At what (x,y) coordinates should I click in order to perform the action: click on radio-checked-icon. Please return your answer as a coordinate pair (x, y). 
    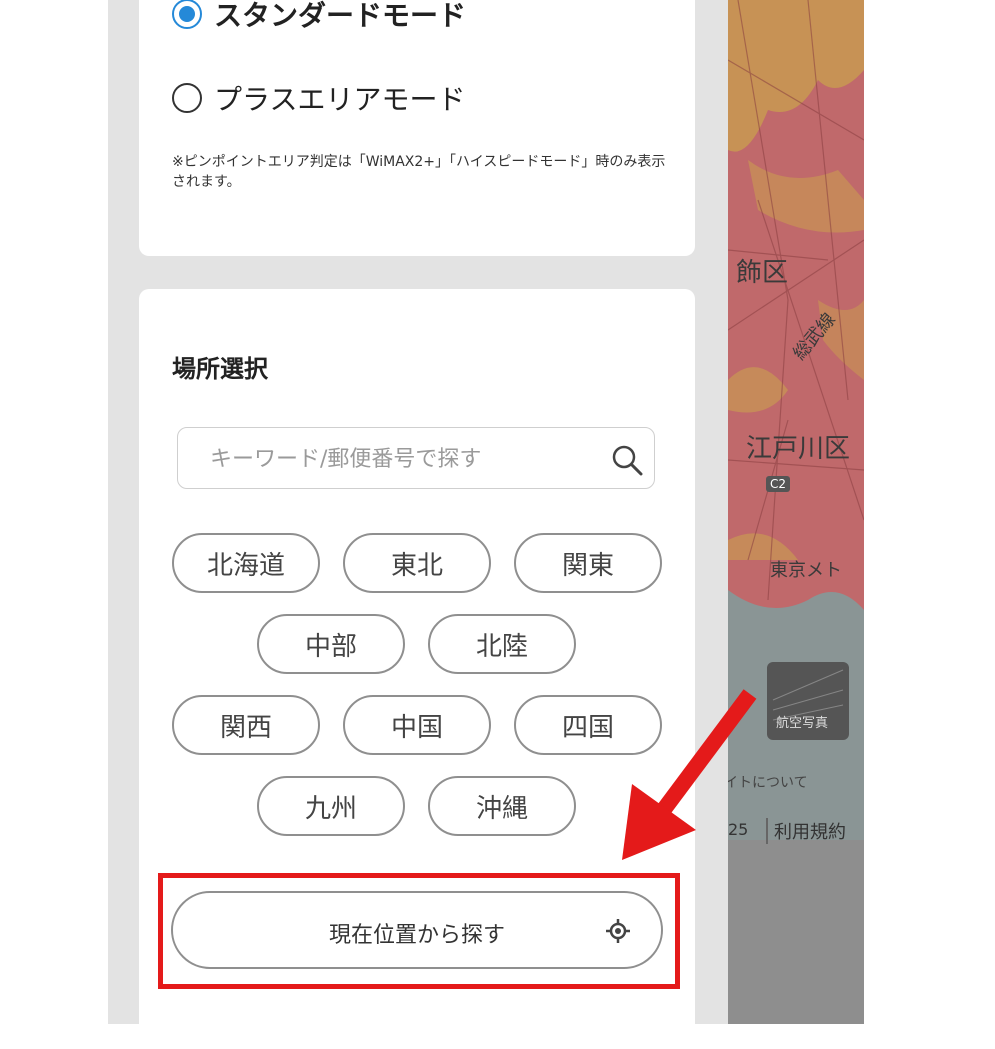
    Looking at the image, I should click on (187, 14).